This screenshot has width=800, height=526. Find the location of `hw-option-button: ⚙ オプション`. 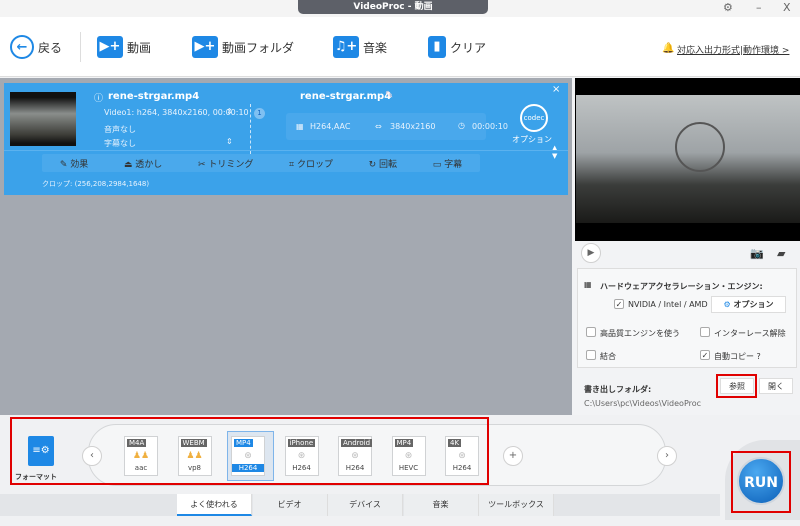

hw-option-button: ⚙ オプション is located at coordinates (748, 304).